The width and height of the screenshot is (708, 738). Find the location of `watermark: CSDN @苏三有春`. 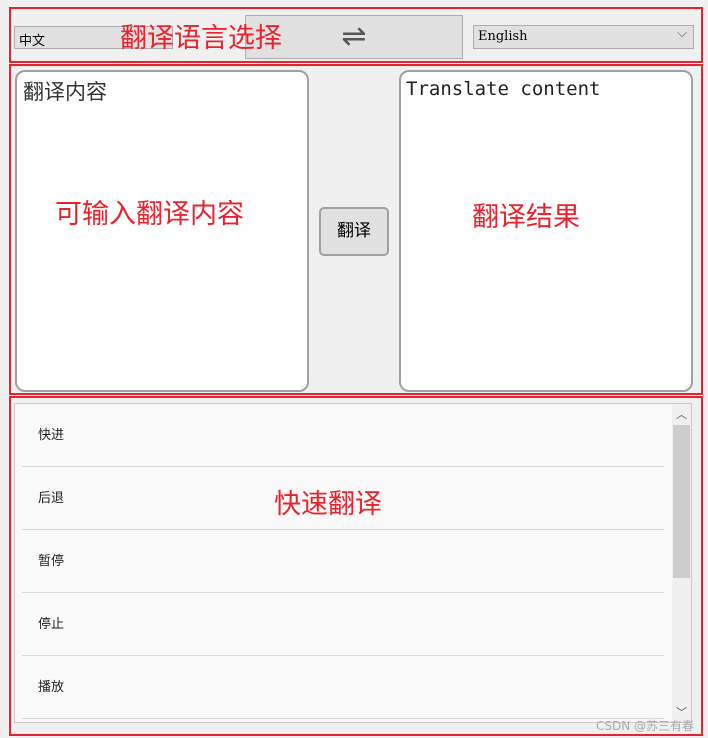

watermark: CSDN @苏三有春 is located at coordinates (645, 726).